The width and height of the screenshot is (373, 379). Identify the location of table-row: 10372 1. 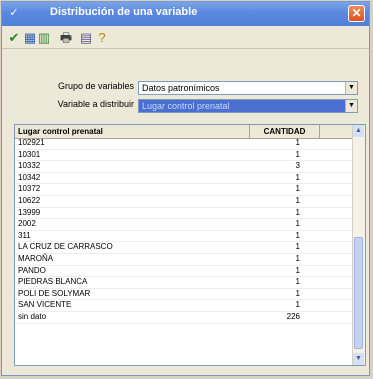
(184, 190).